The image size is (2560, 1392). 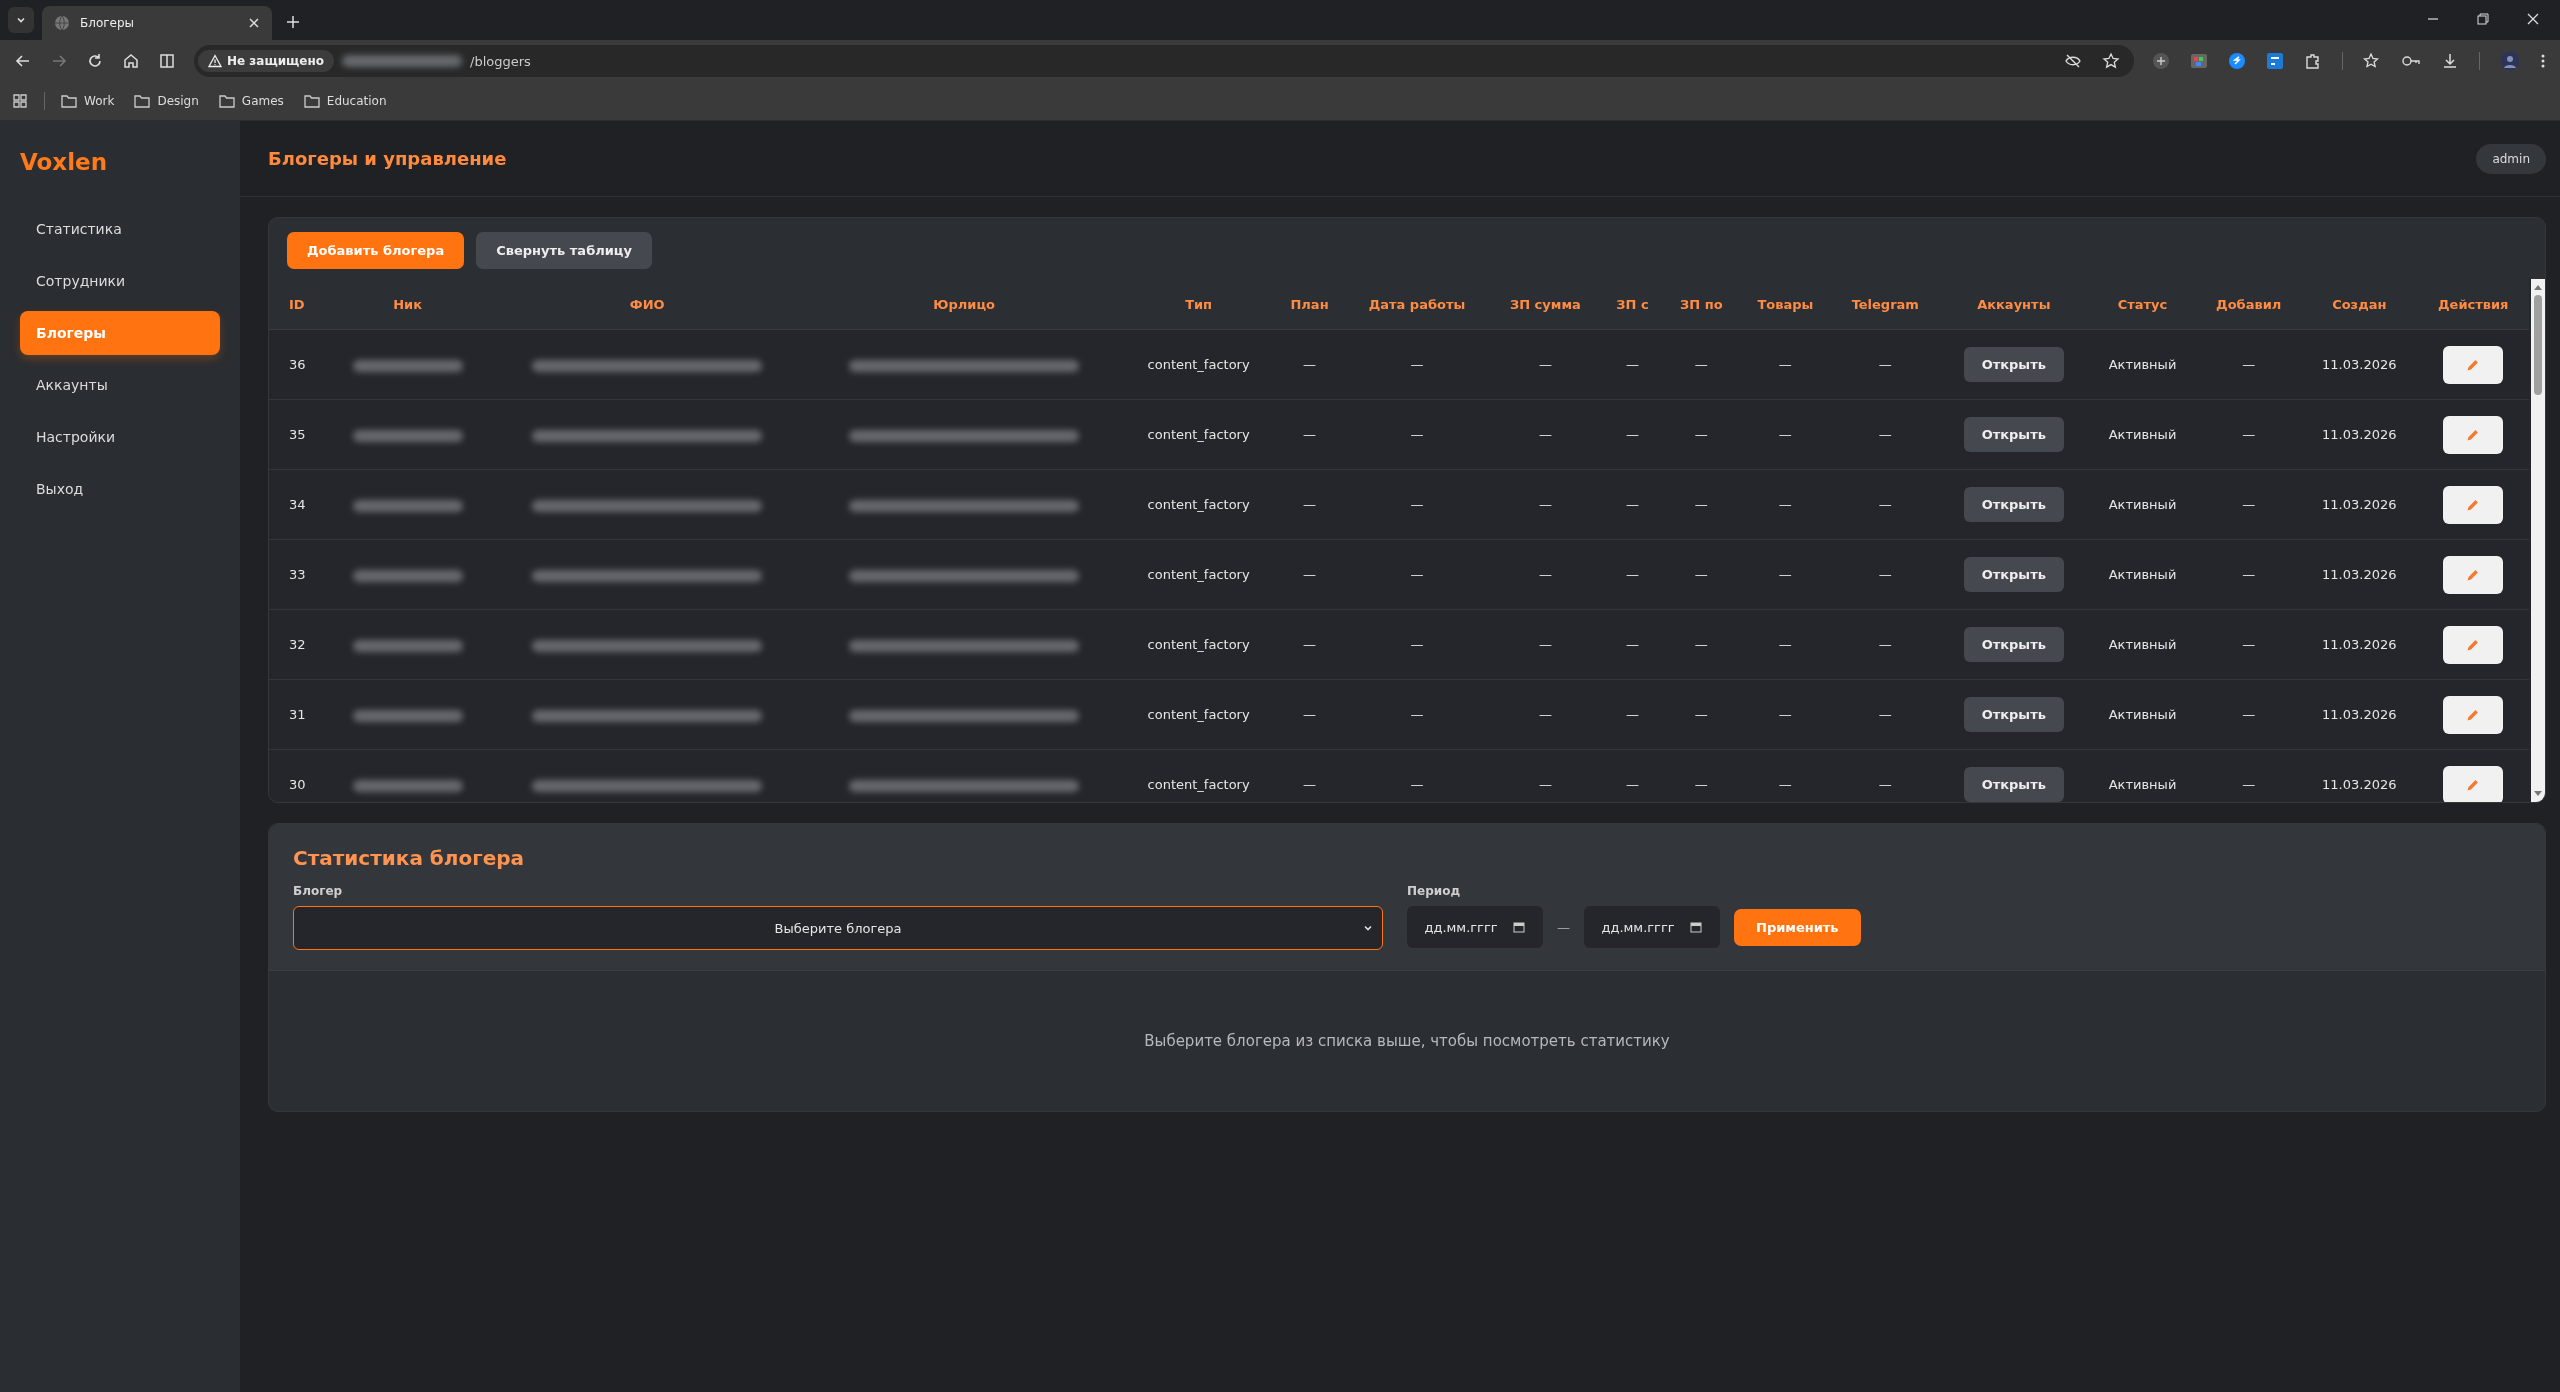 I want to click on sidebar-item: Статистика, so click(x=120, y=229).